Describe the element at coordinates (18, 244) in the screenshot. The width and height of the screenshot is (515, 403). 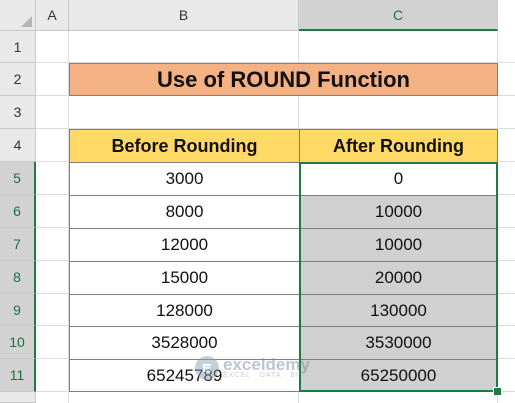
I see `row-header-7: 7` at that location.